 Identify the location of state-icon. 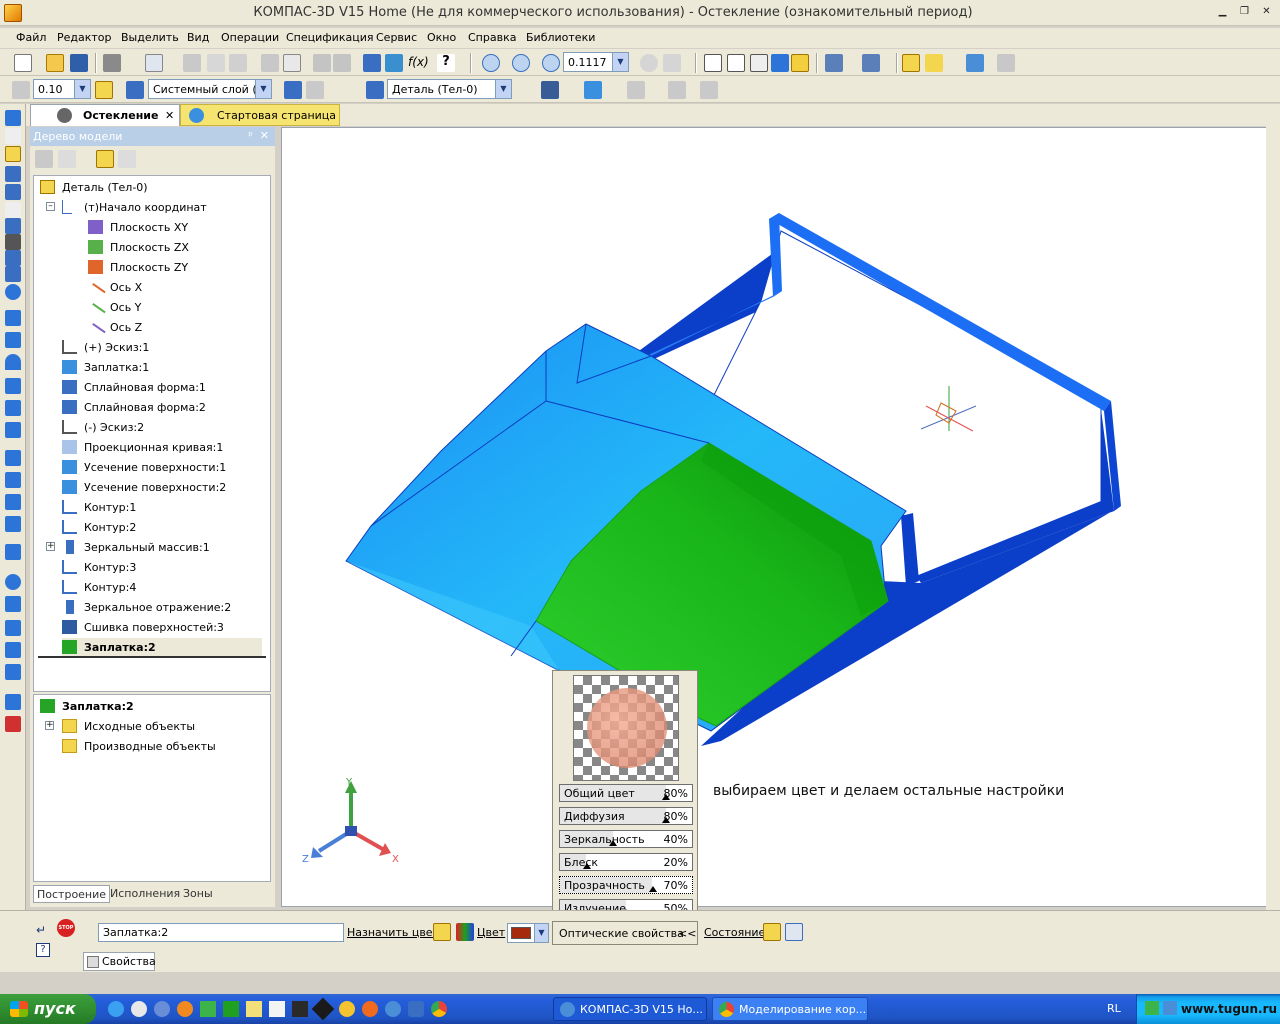
(772, 932).